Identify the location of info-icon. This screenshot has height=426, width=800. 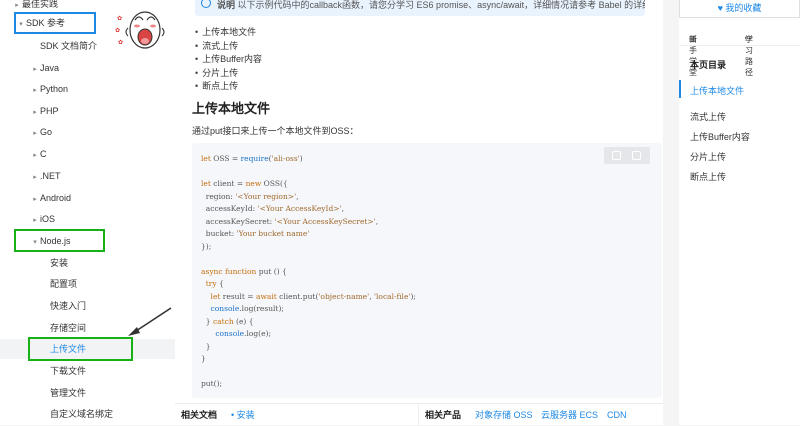
(206, 4).